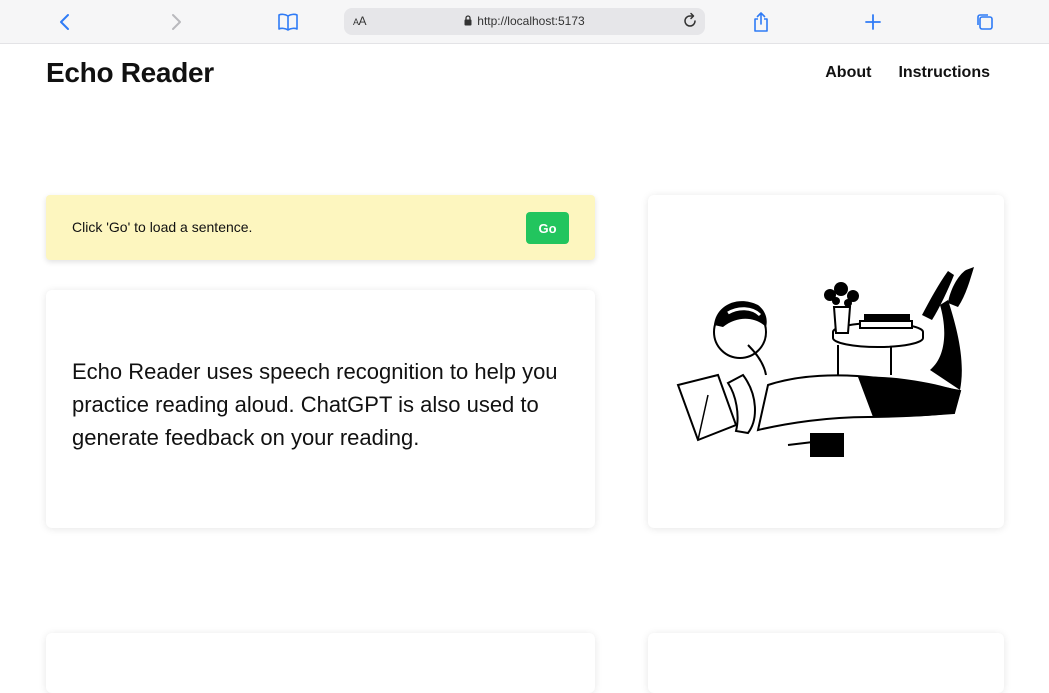 The height and width of the screenshot is (693, 1049). Describe the element at coordinates (468, 20) in the screenshot. I see `lock-icon` at that location.